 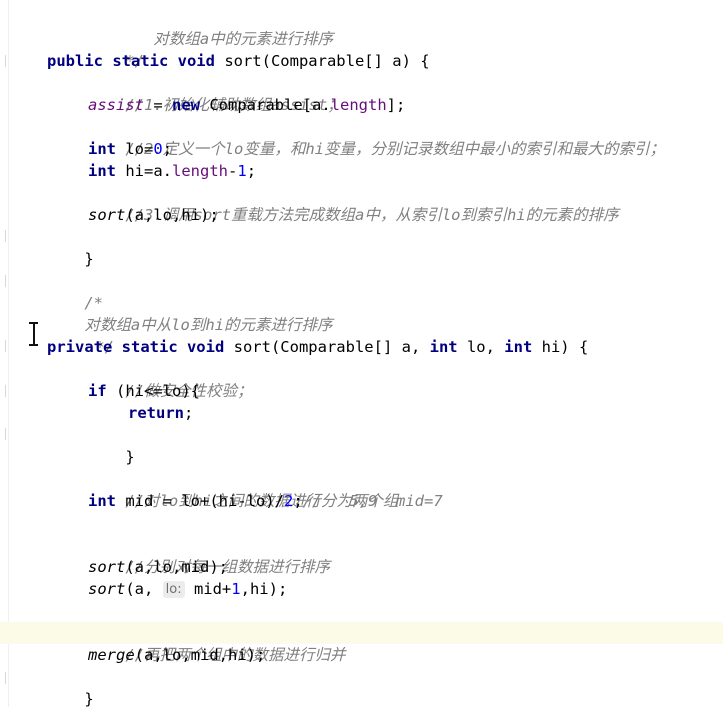 I want to click on text-cursor-icon, so click(x=34, y=334).